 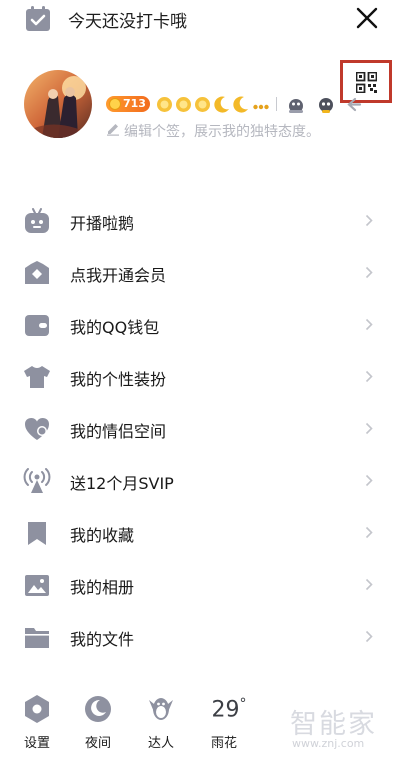 I want to click on level-badge: 713, so click(x=128, y=104).